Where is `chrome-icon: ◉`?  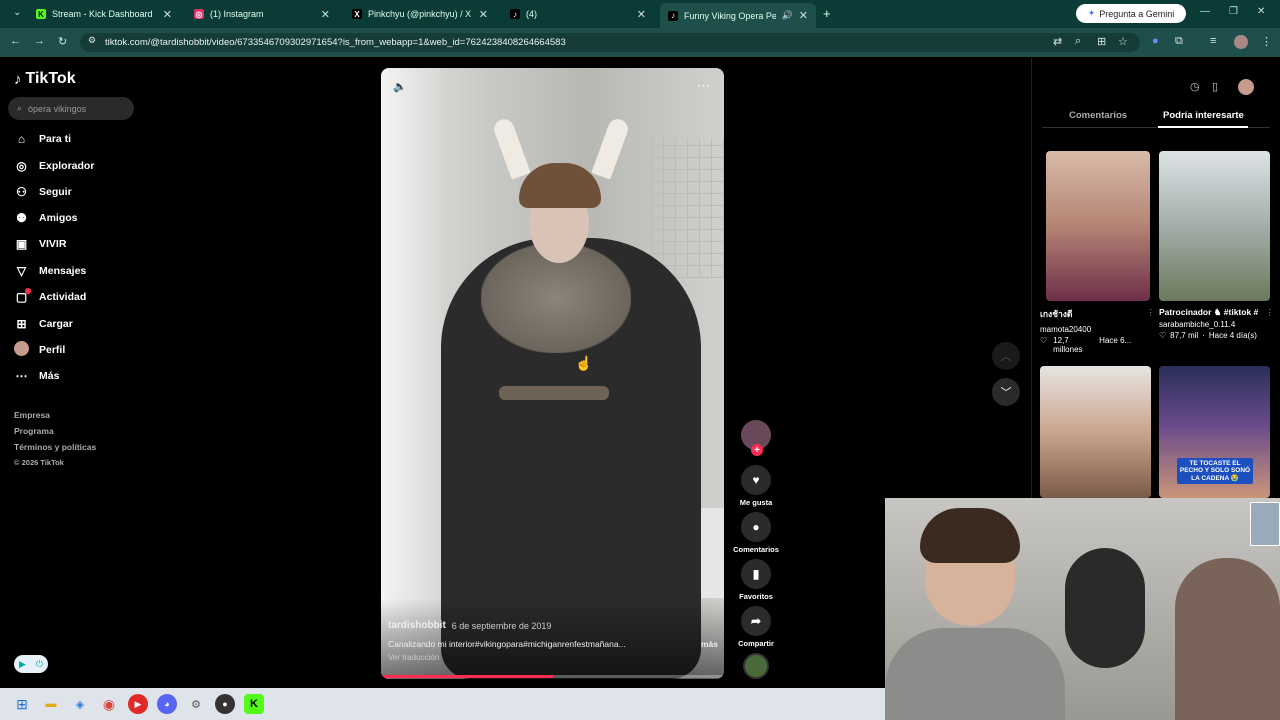 chrome-icon: ◉ is located at coordinates (109, 704).